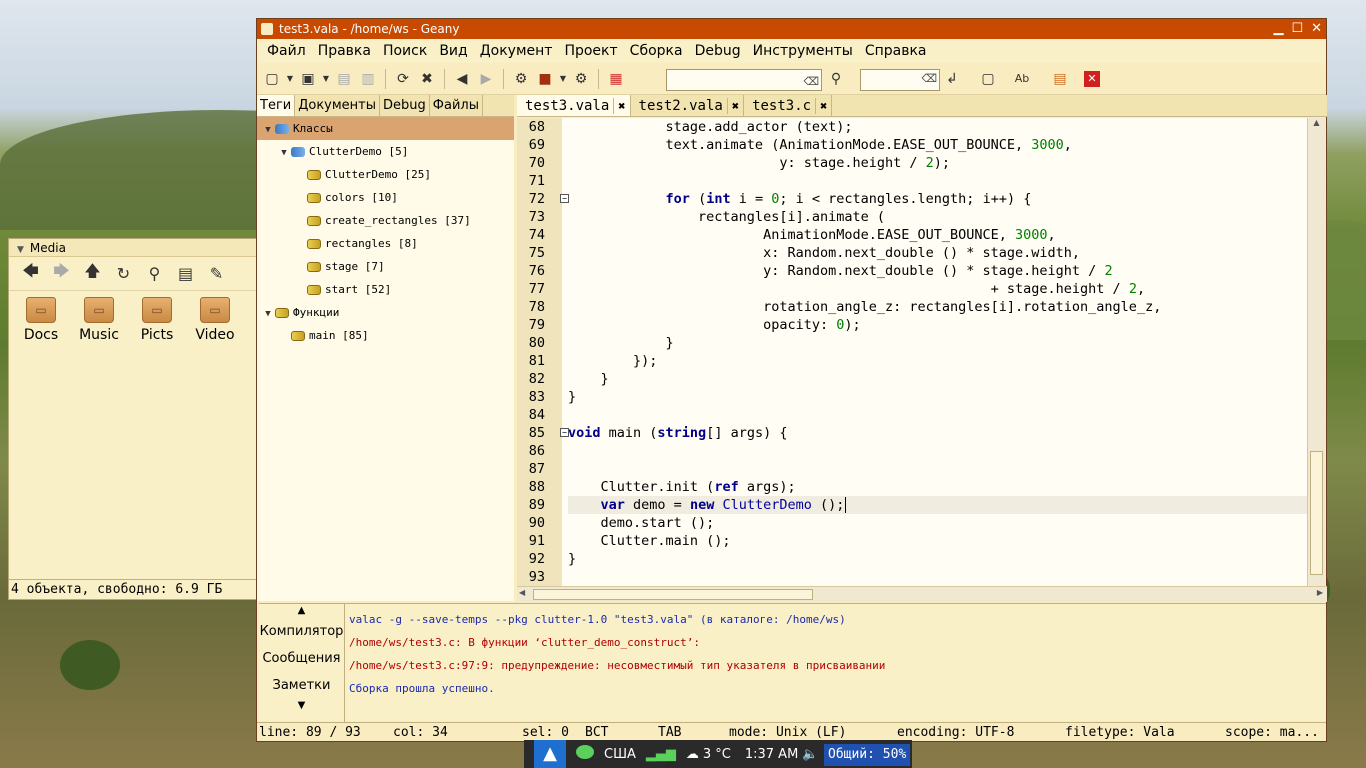 The image size is (1366, 768). I want to click on keyboard-layout: США, so click(620, 754).